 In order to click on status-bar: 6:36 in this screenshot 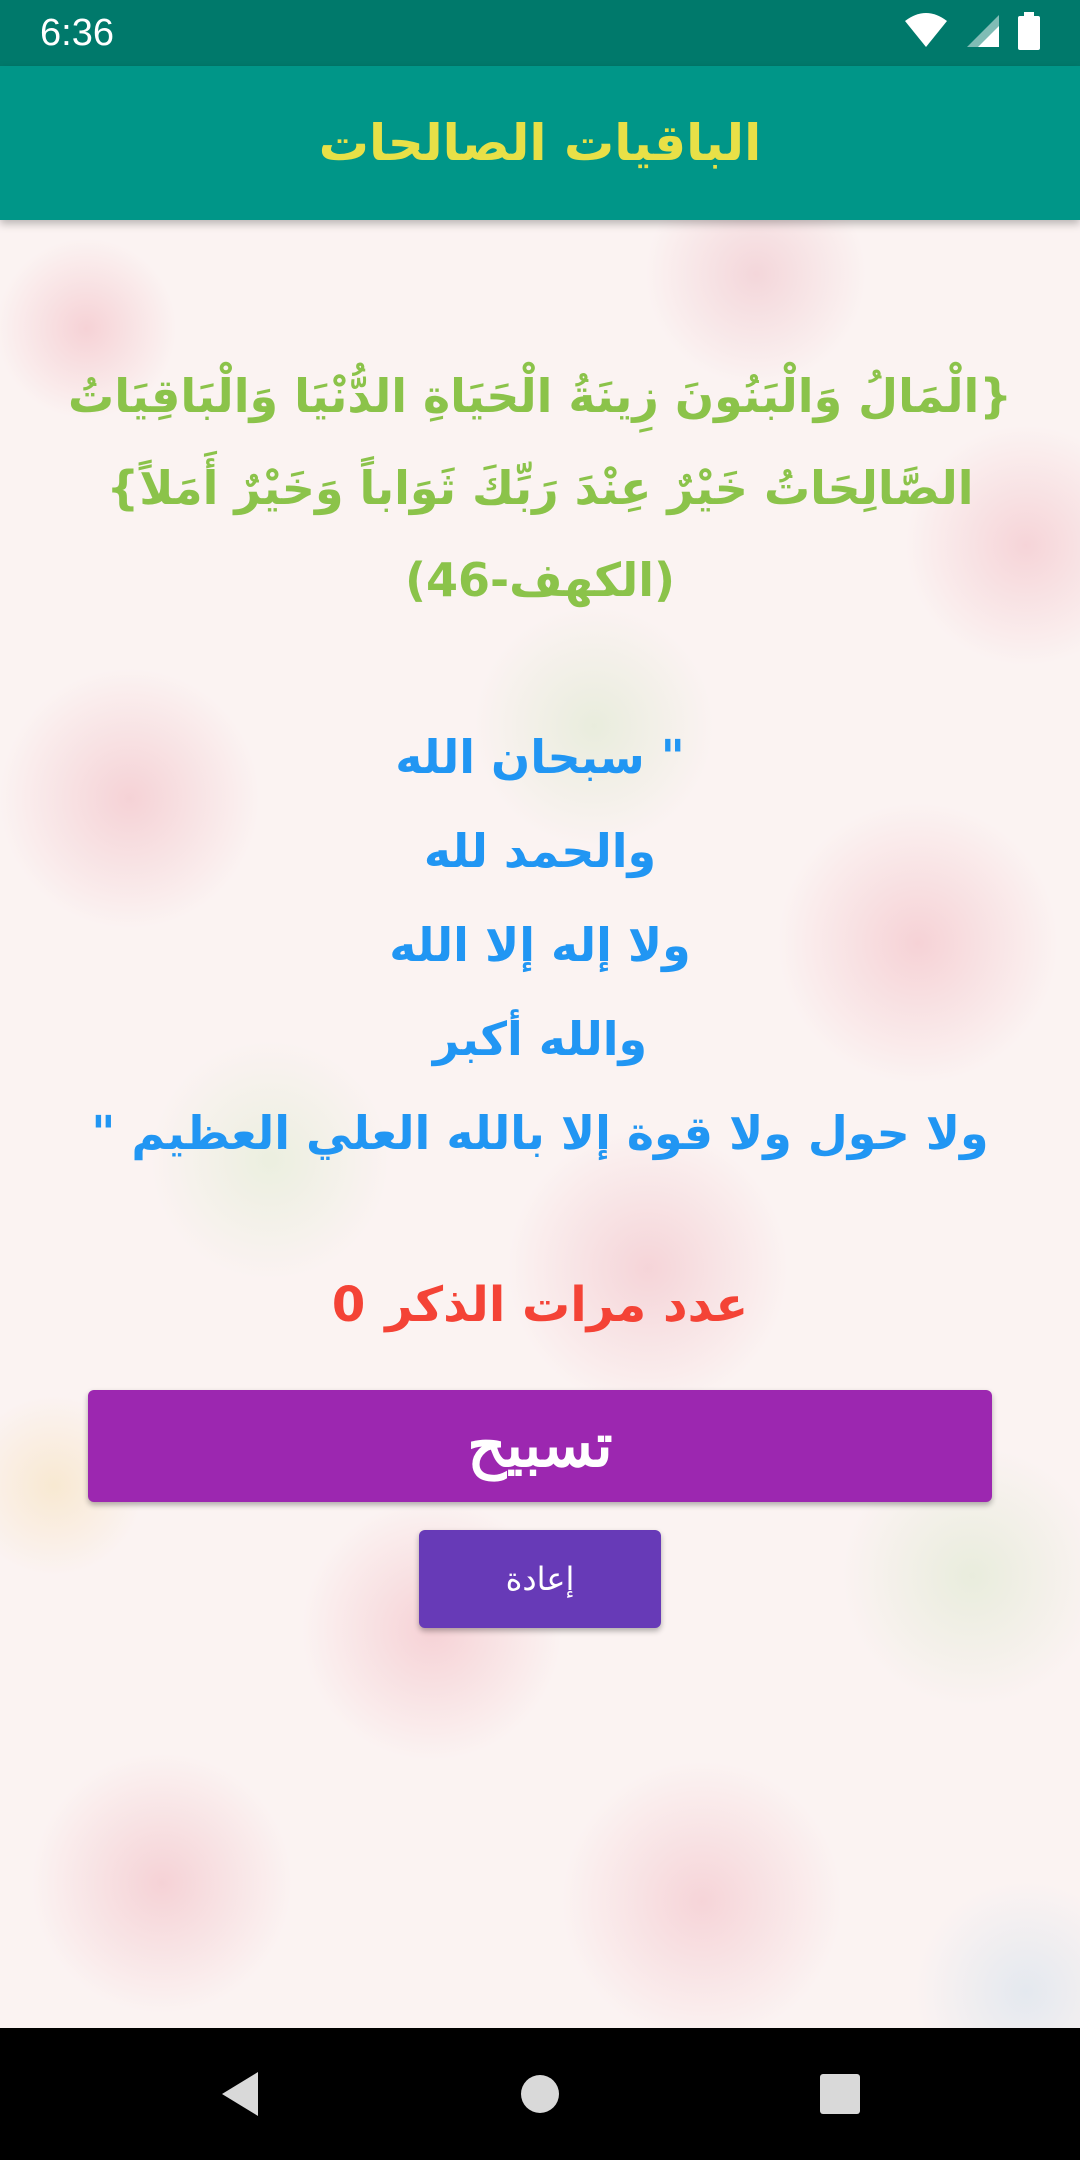, I will do `click(540, 33)`.